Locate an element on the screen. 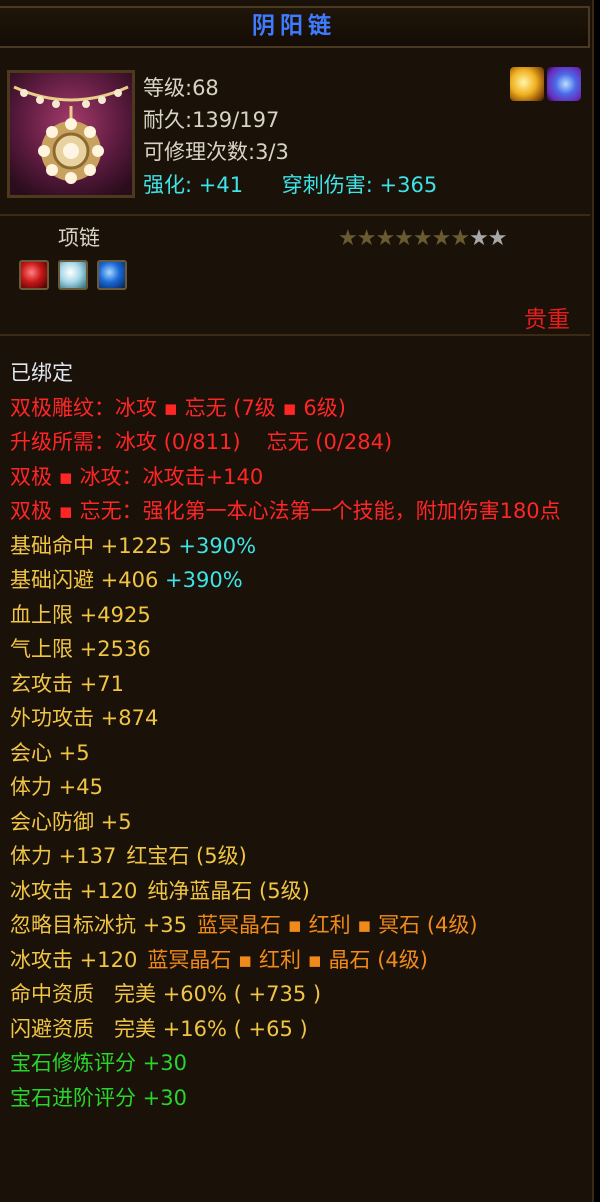 The image size is (600, 1202). qi-line: 气上限 +2536 is located at coordinates (80, 649).